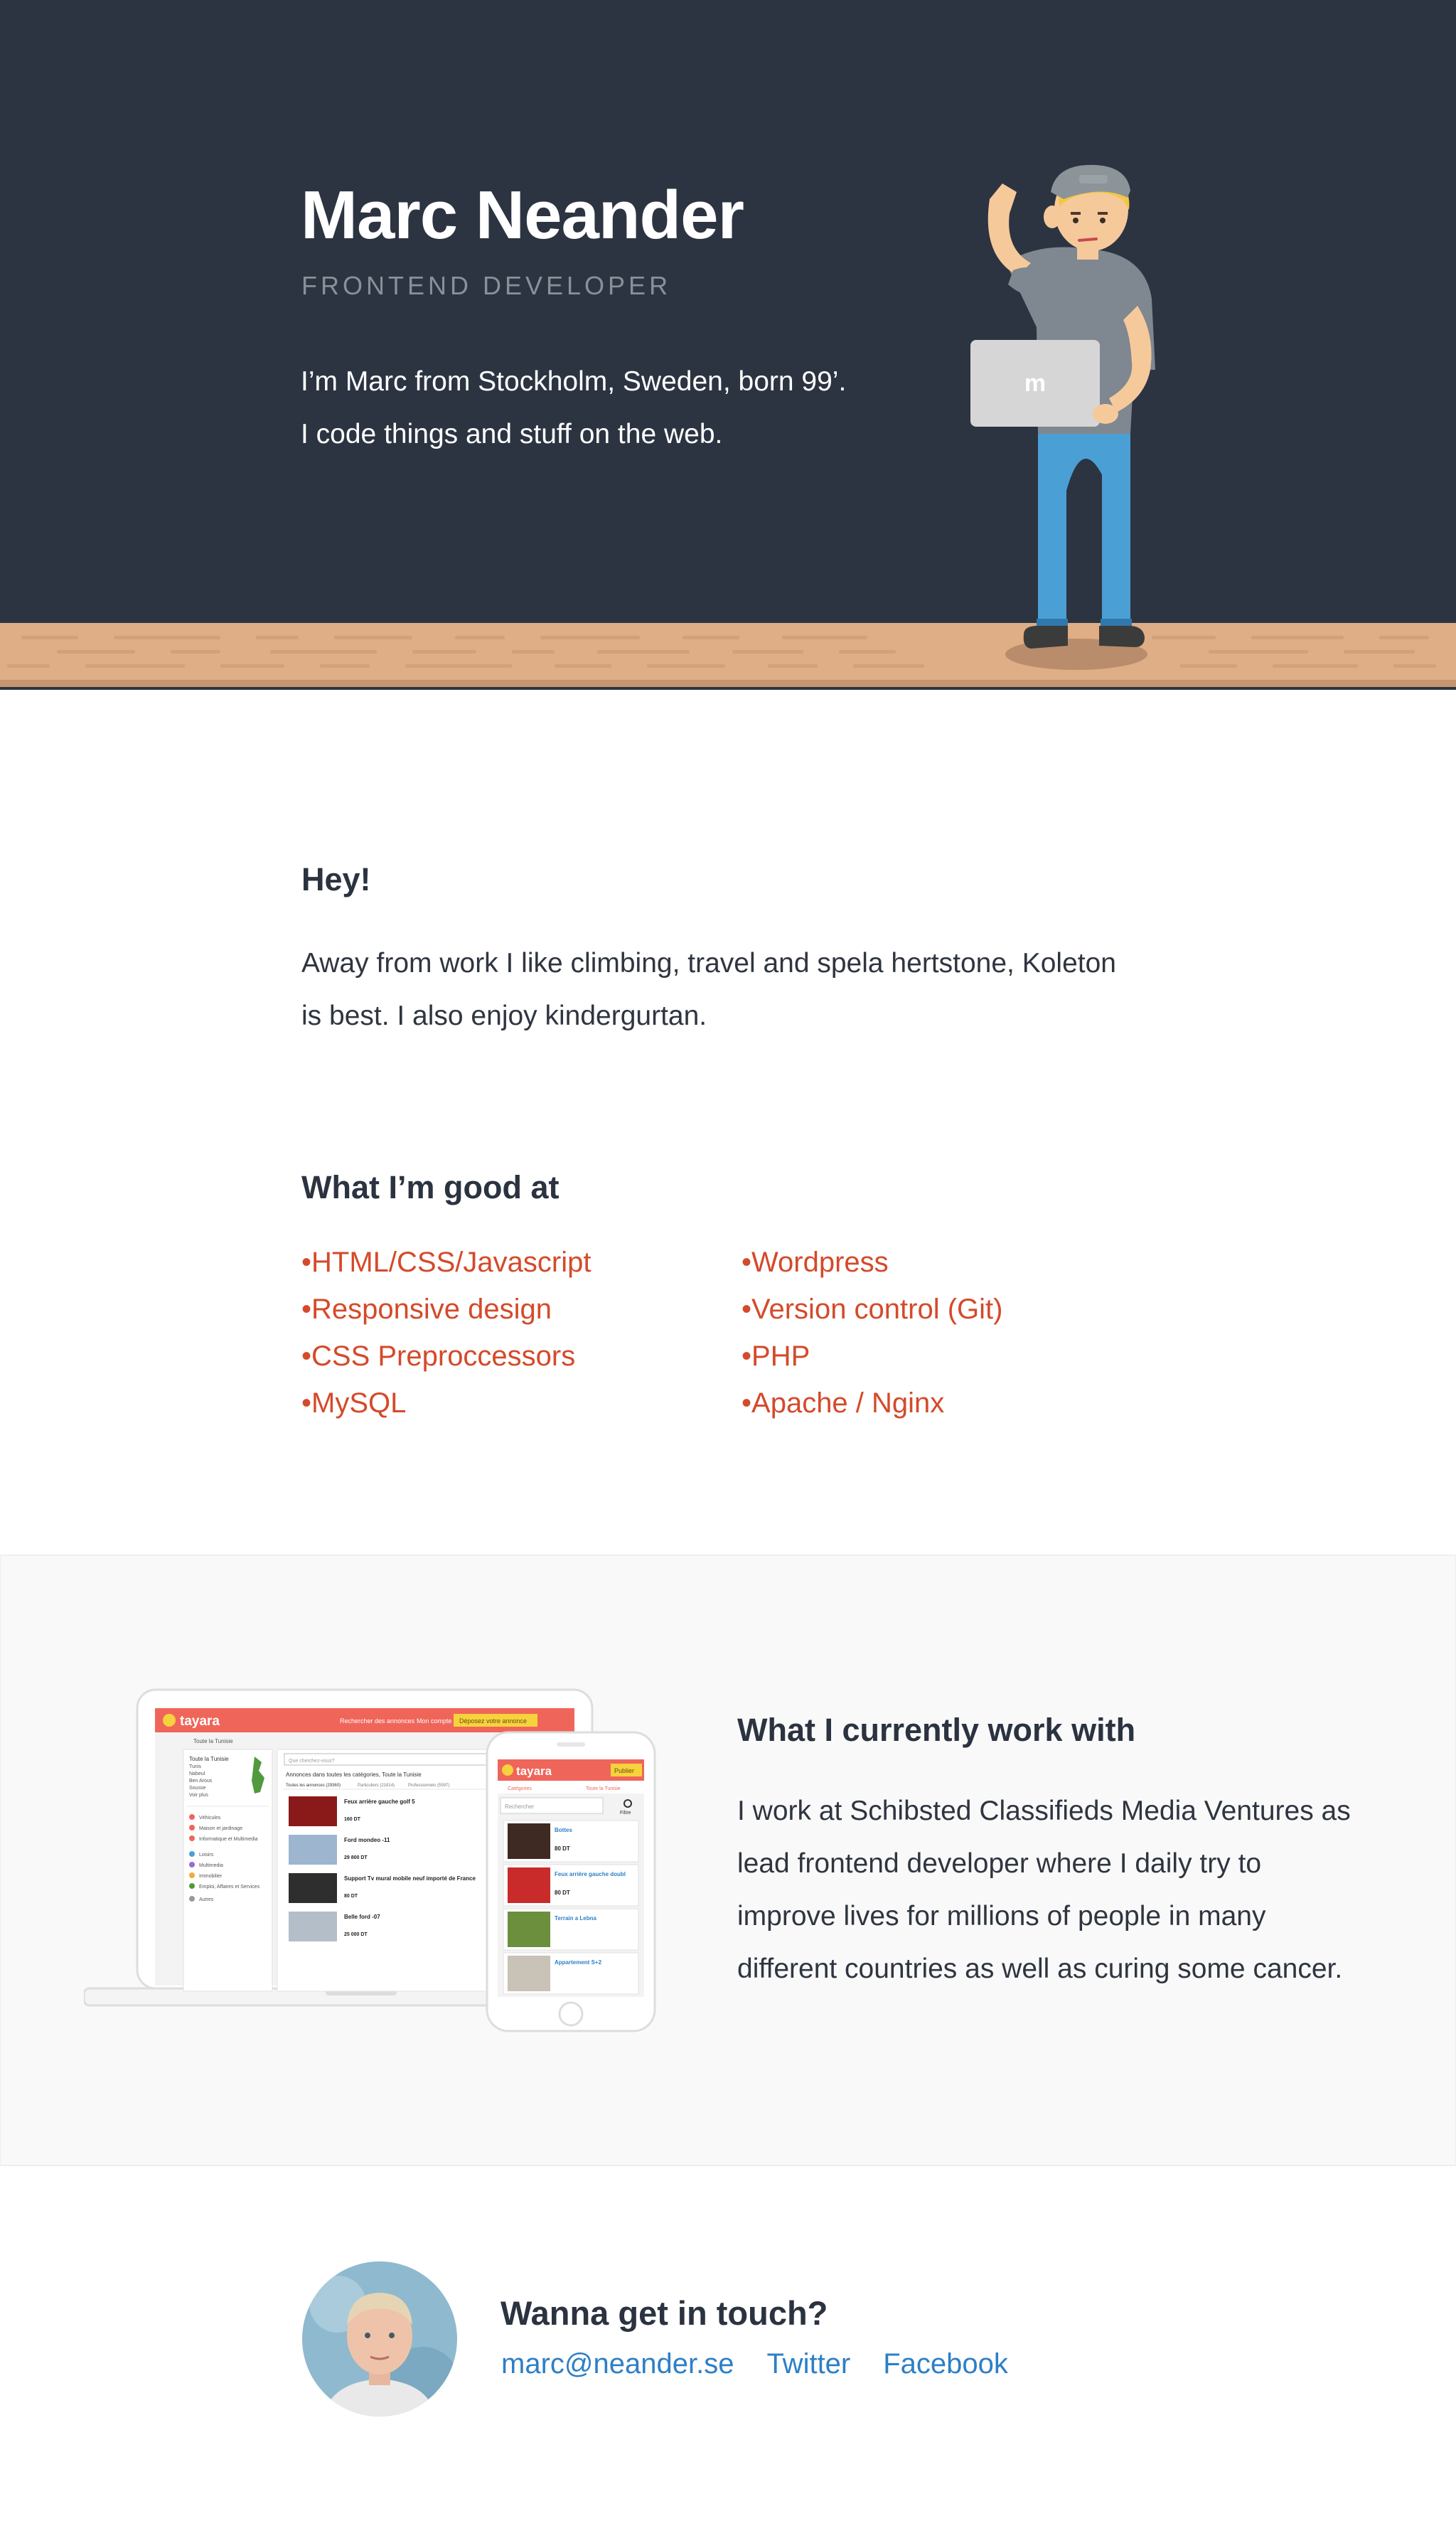 The image size is (1456, 2526). What do you see at coordinates (728, 683) in the screenshot?
I see `ground-edge` at bounding box center [728, 683].